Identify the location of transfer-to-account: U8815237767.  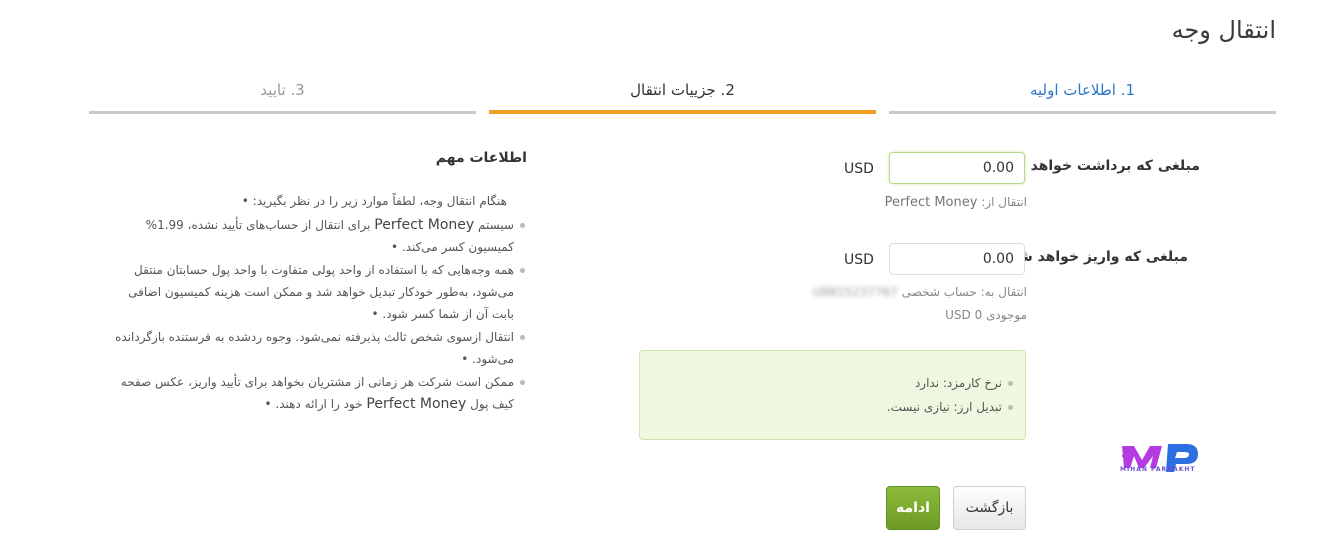
(855, 292).